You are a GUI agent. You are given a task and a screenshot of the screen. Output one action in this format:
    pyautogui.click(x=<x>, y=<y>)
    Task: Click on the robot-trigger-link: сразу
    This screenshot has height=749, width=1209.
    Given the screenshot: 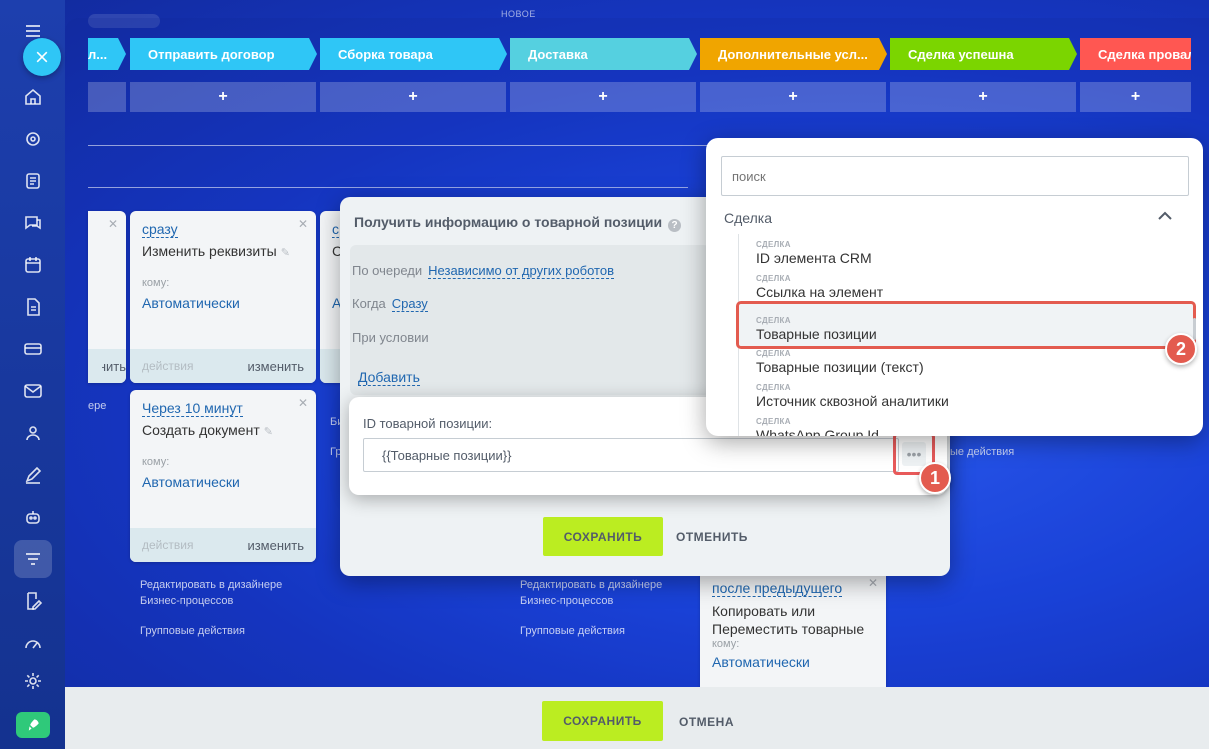 What is the action you would take?
    pyautogui.click(x=160, y=229)
    